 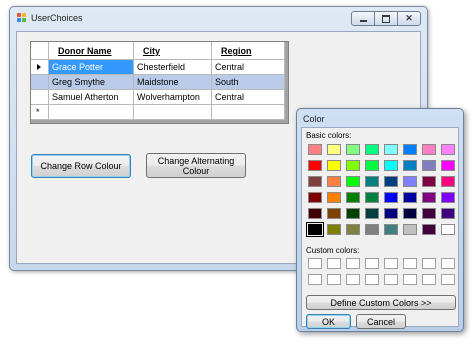 What do you see at coordinates (381, 321) in the screenshot?
I see `cancel-button: Cancel` at bounding box center [381, 321].